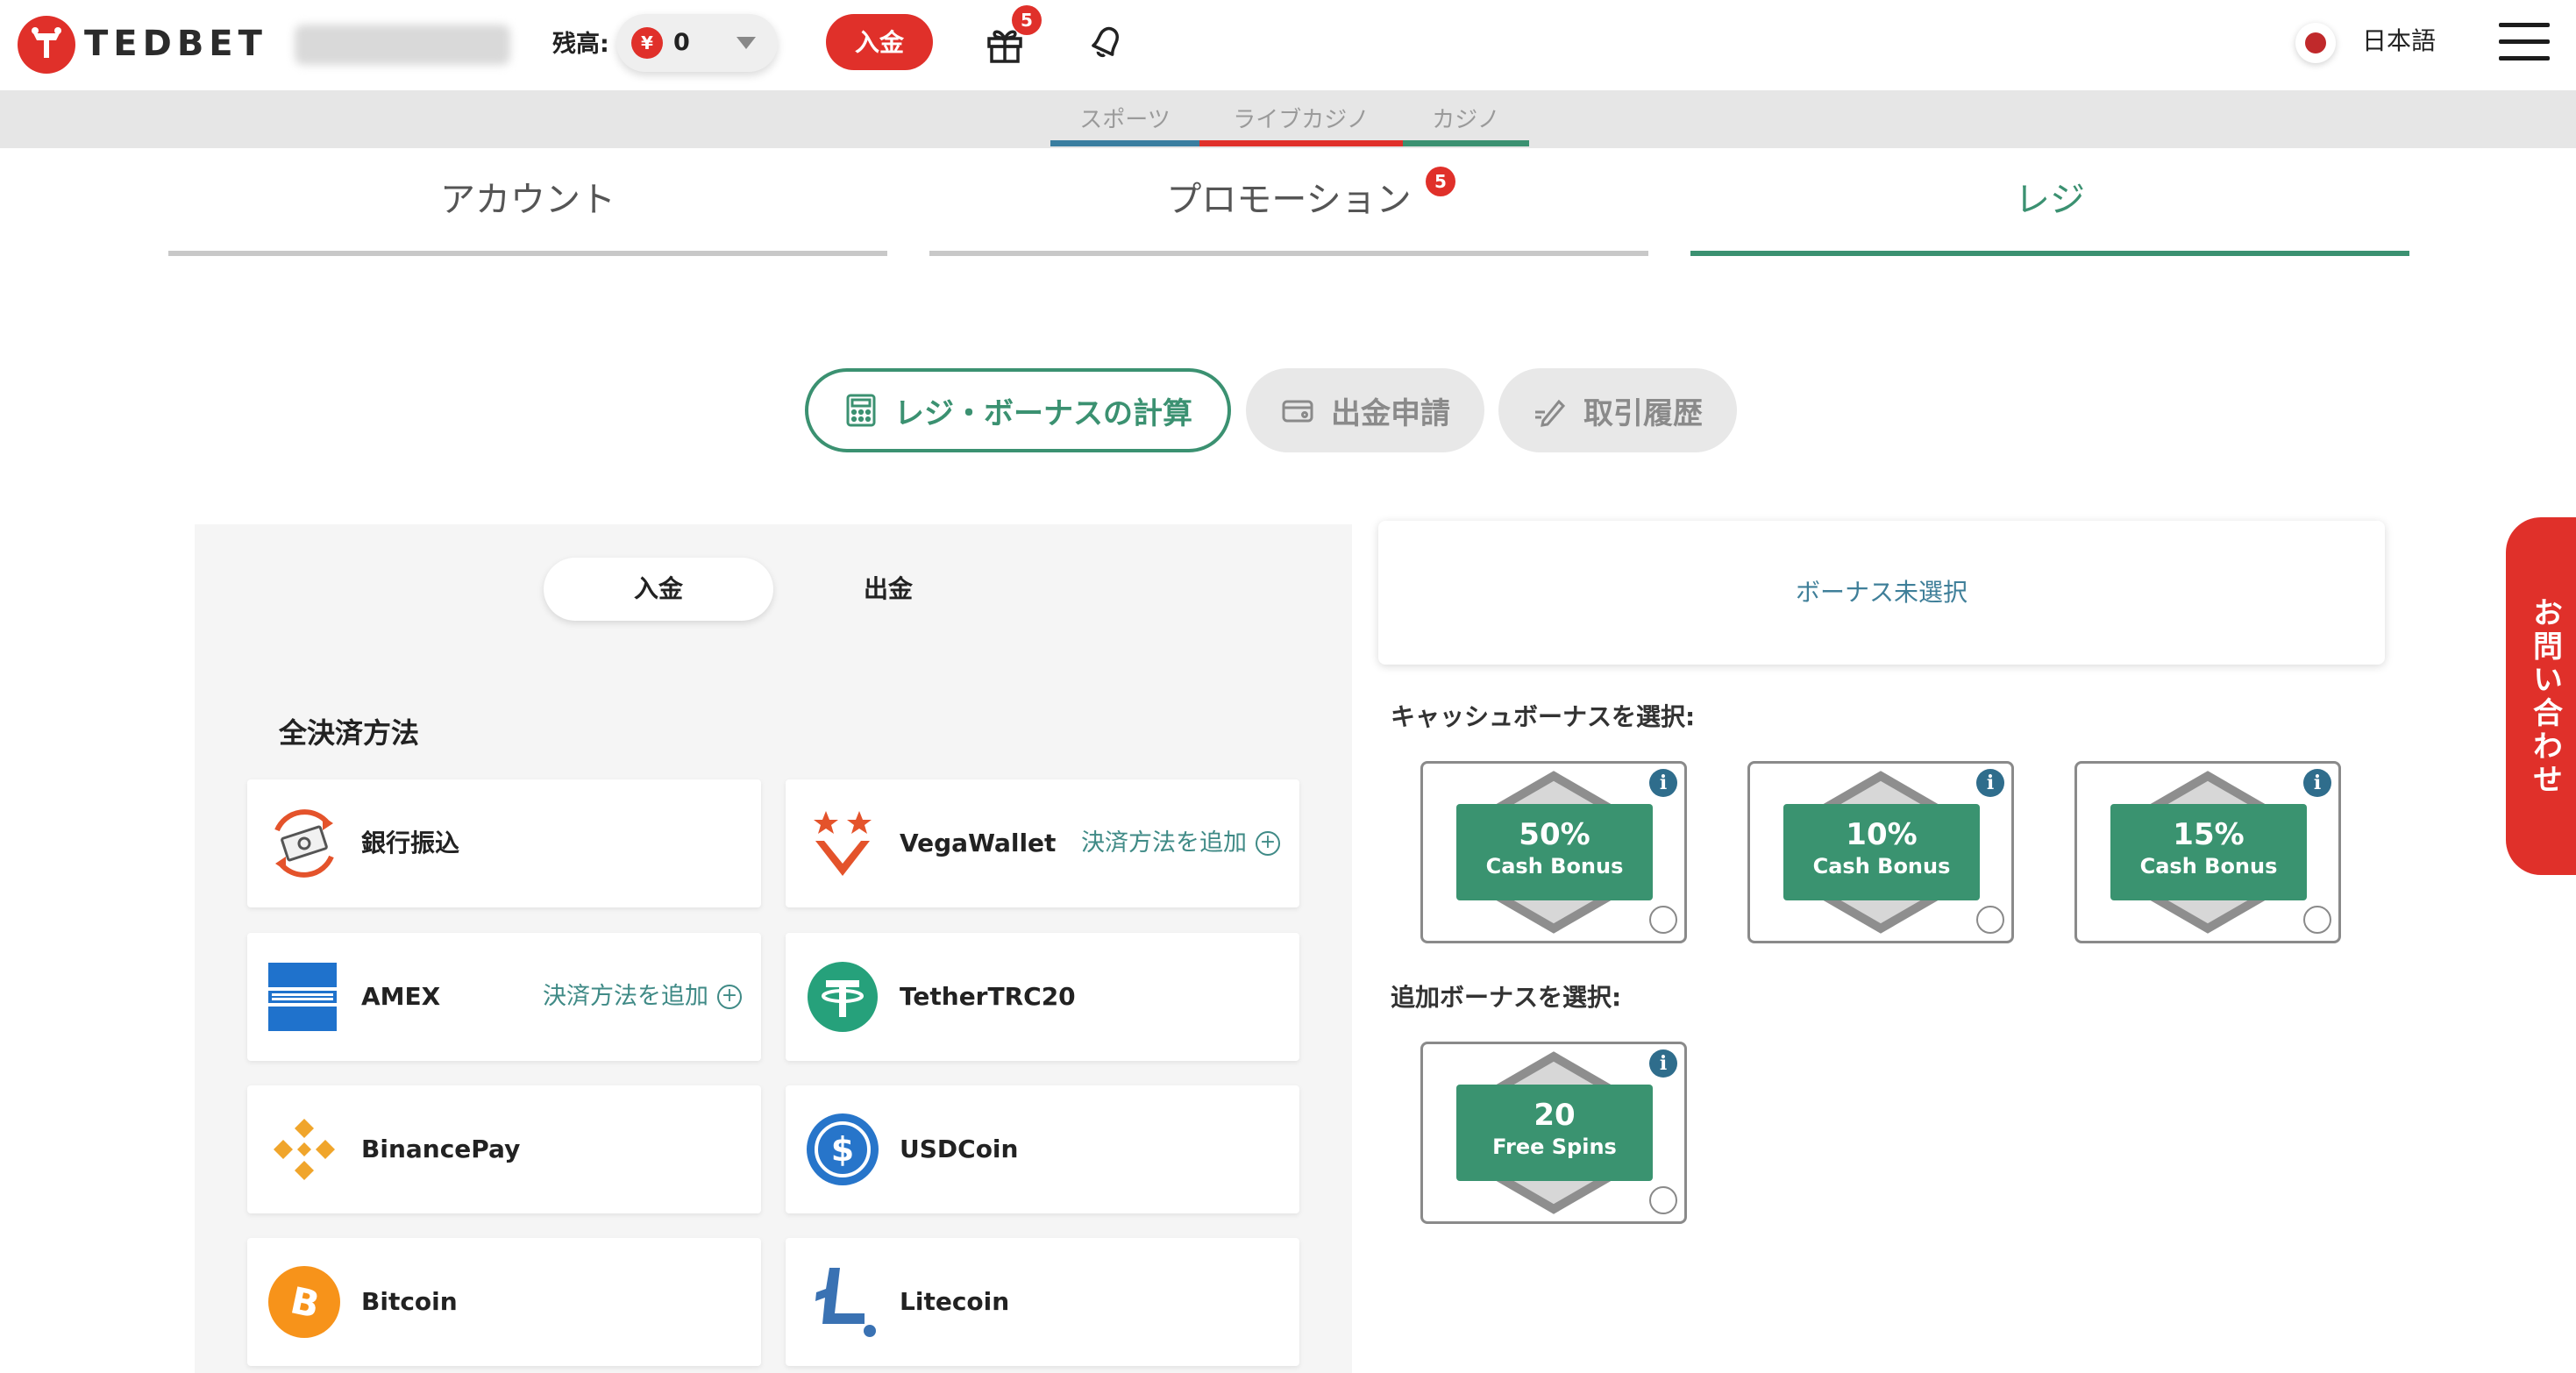 This screenshot has width=2576, height=1373. What do you see at coordinates (2049, 200) in the screenshot?
I see `tab-cashier: レジ` at bounding box center [2049, 200].